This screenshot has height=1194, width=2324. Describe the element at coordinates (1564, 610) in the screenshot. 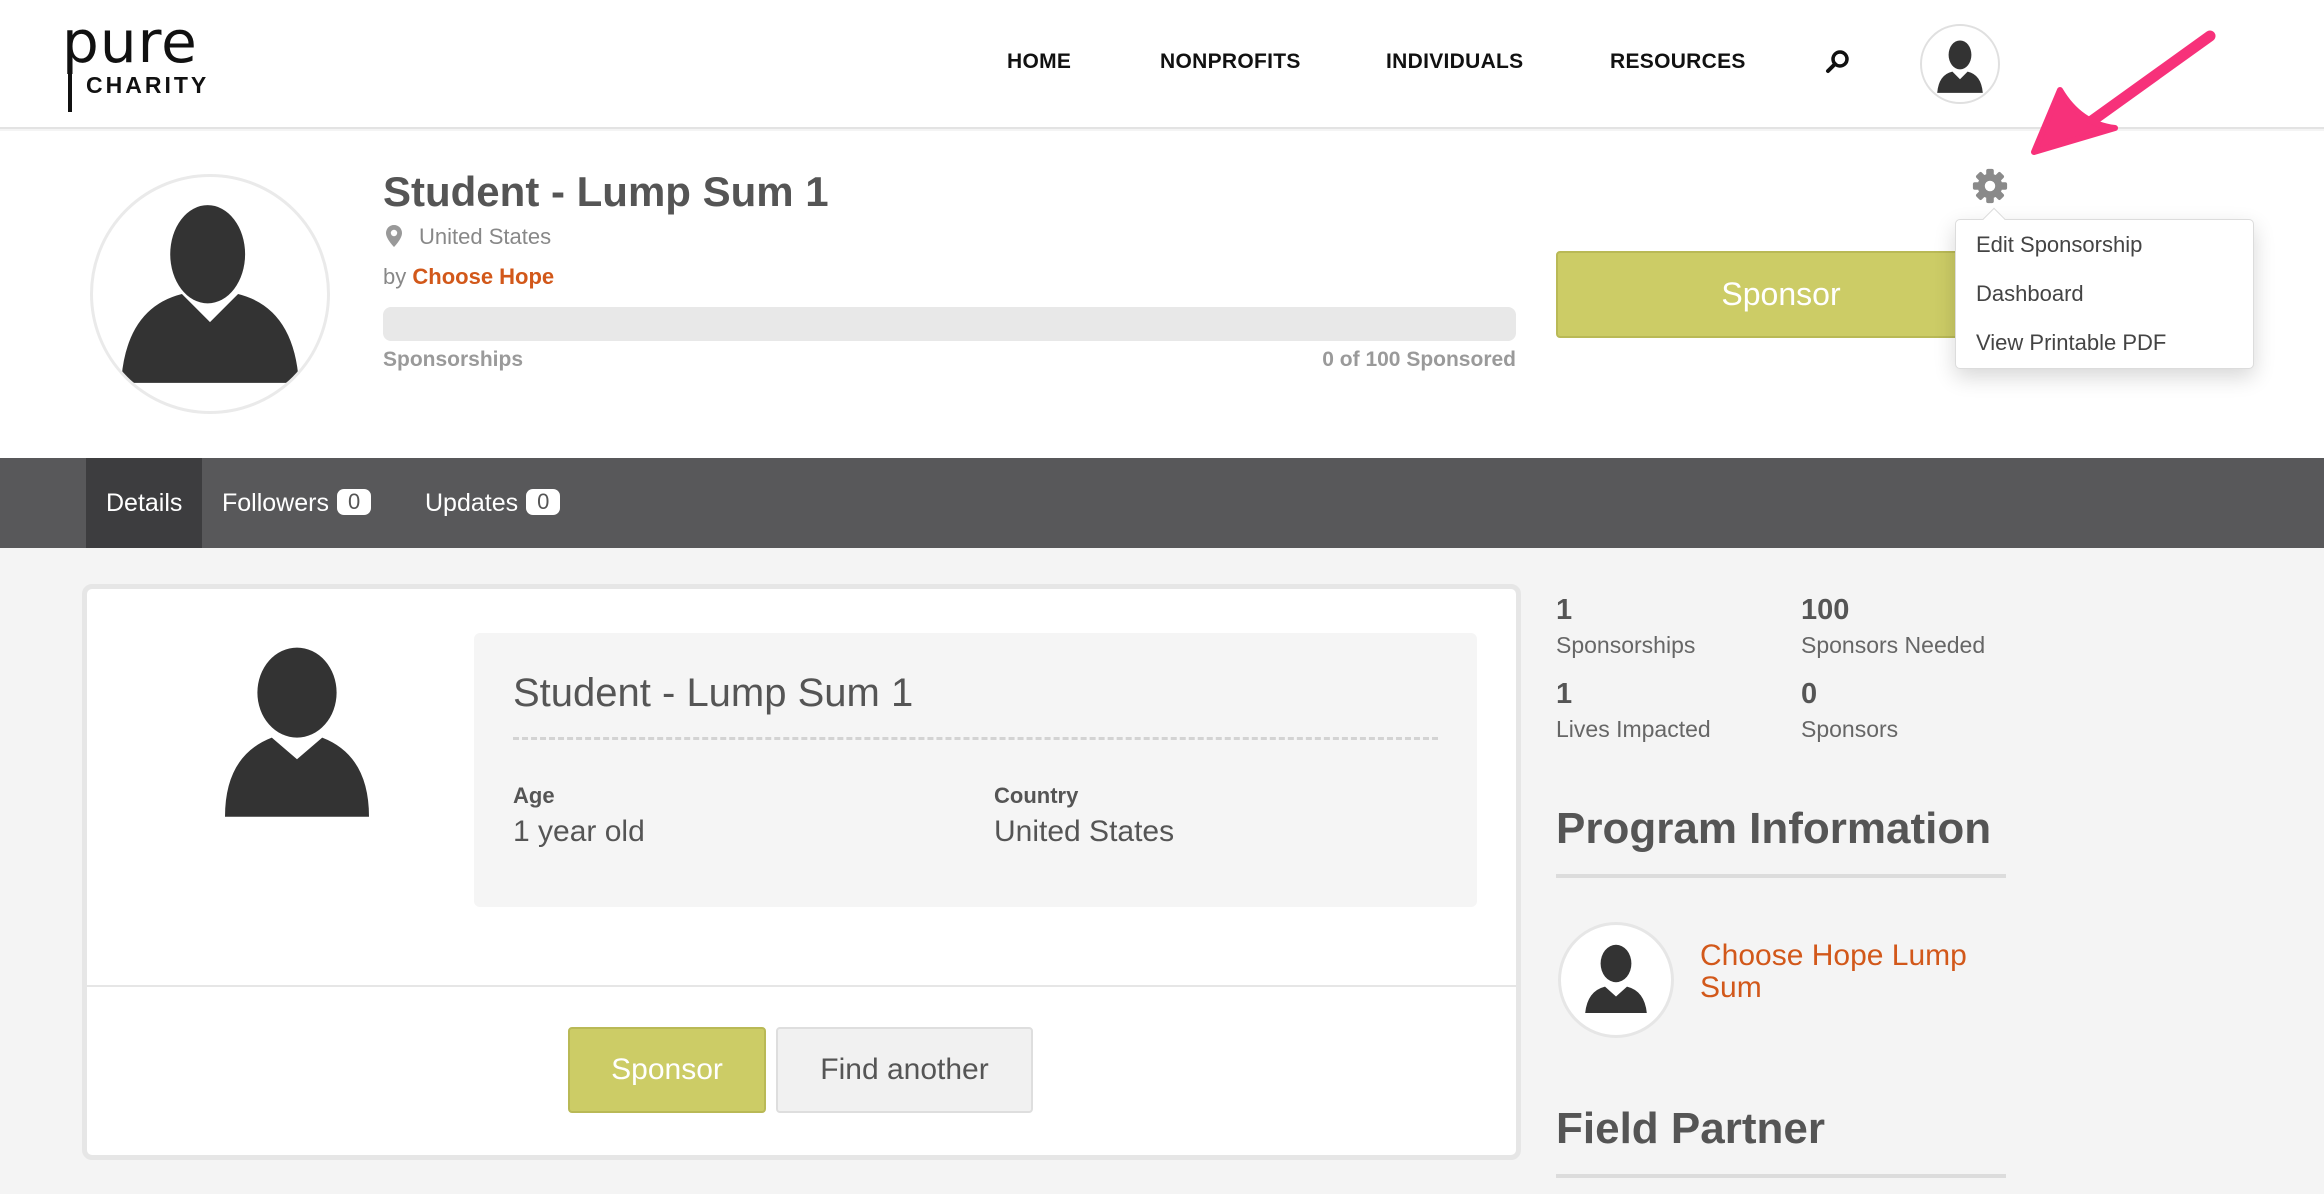

I see `stat-sponsorships-value: 1` at that location.